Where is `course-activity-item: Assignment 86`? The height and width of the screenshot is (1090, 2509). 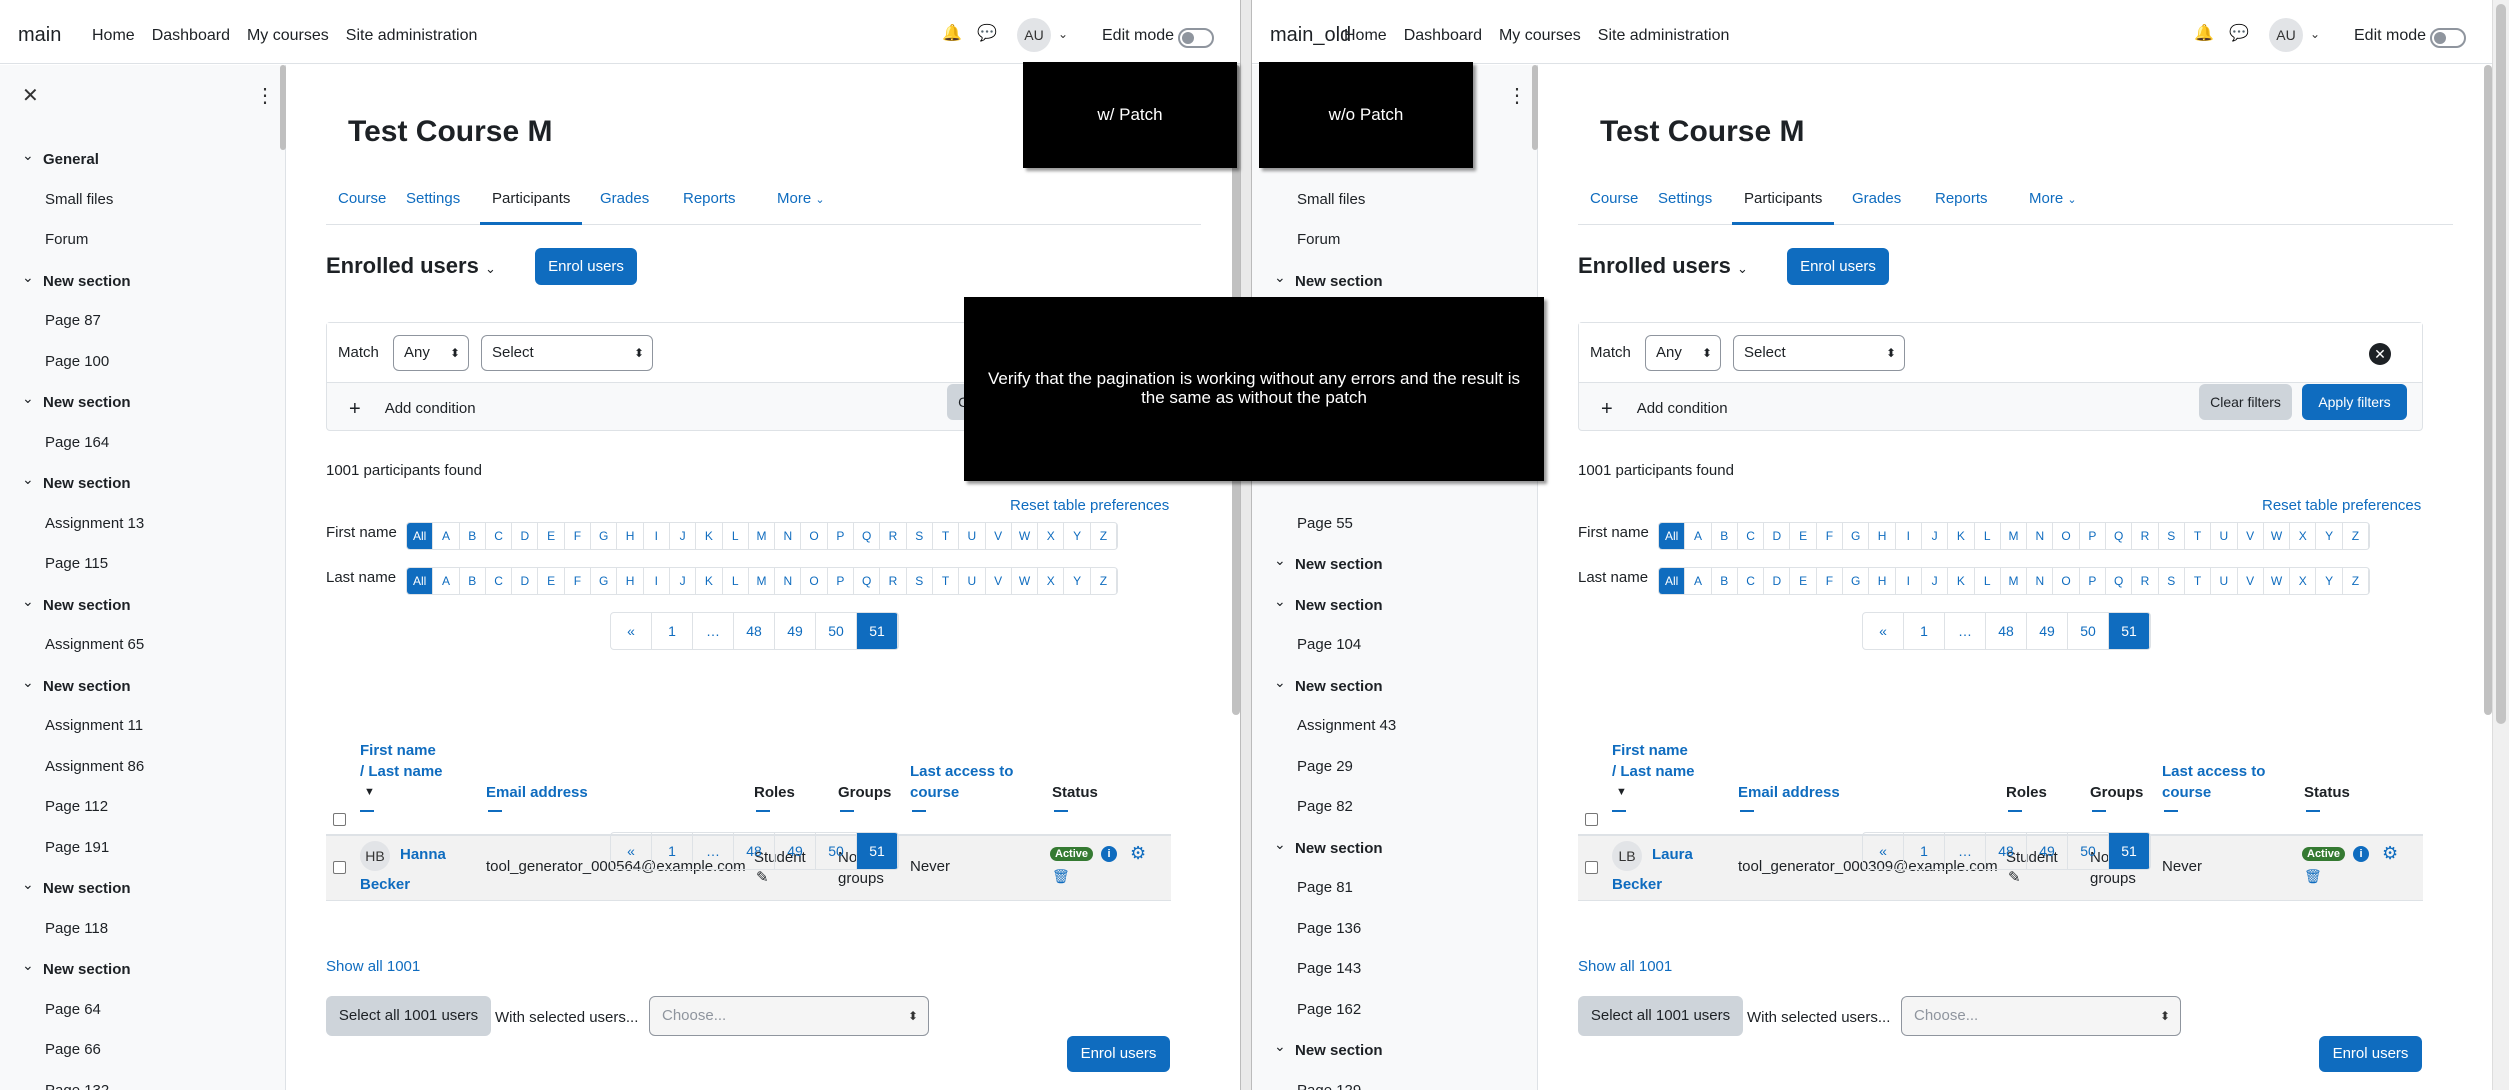
course-activity-item: Assignment 86 is located at coordinates (142, 767).